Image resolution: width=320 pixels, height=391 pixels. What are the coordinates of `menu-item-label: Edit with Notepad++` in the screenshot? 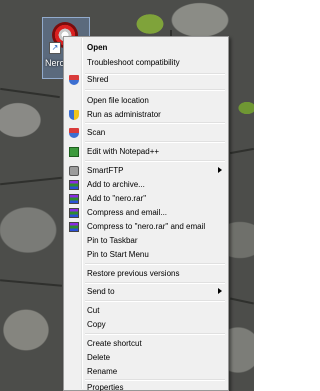 It's located at (123, 151).